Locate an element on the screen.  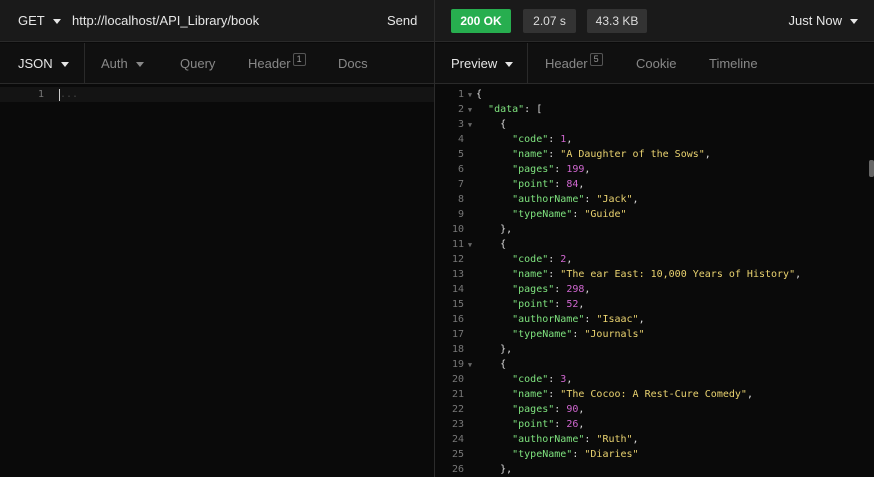
code-text: "typeName": "Diaries" is located at coordinates (557, 454).